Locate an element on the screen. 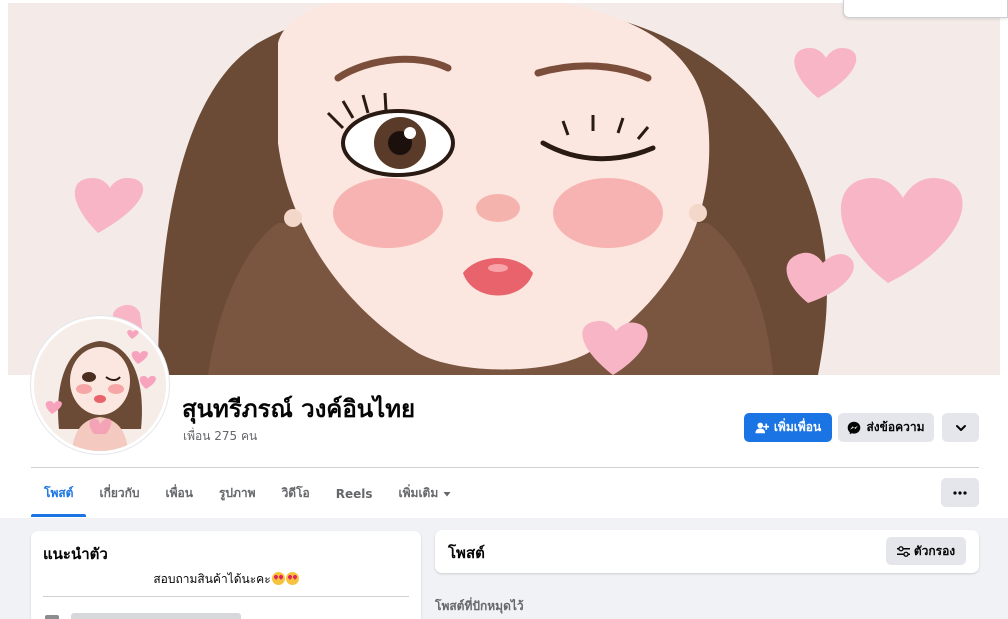  tab-posts: โพสต์ is located at coordinates (59, 493).